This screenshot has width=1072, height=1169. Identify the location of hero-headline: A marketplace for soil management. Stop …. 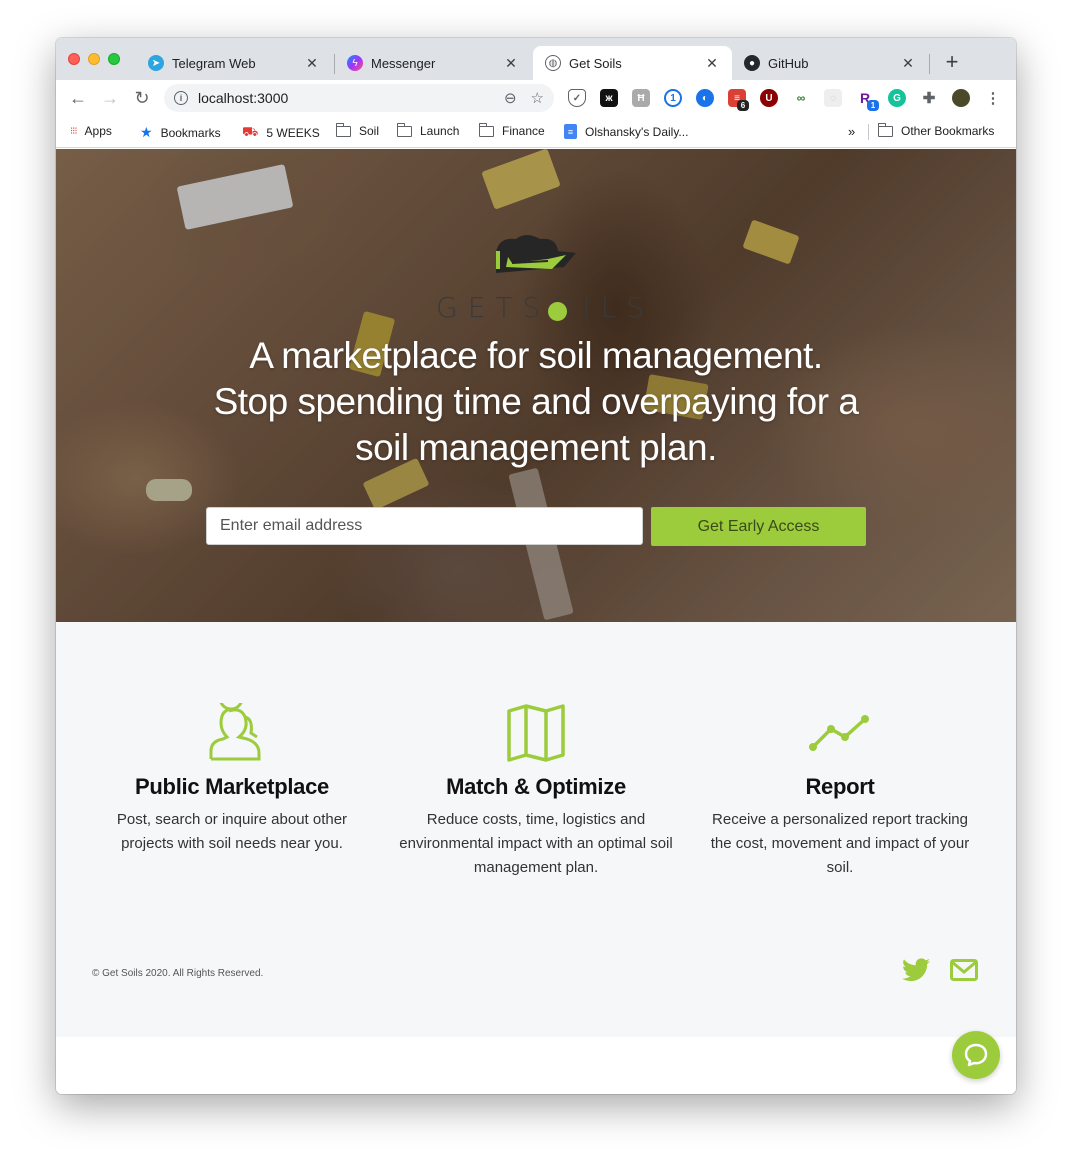
(536, 402).